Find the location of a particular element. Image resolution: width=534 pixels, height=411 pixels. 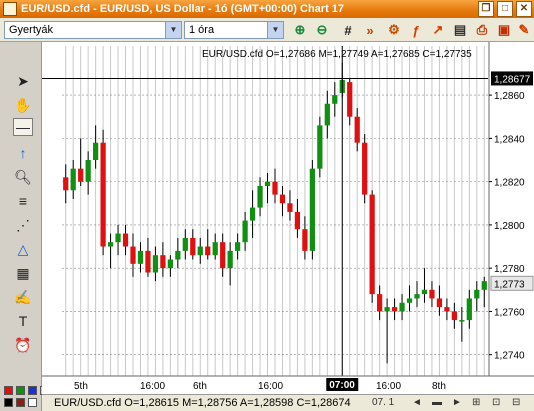

pin-icon: ⊡ is located at coordinates (496, 402).